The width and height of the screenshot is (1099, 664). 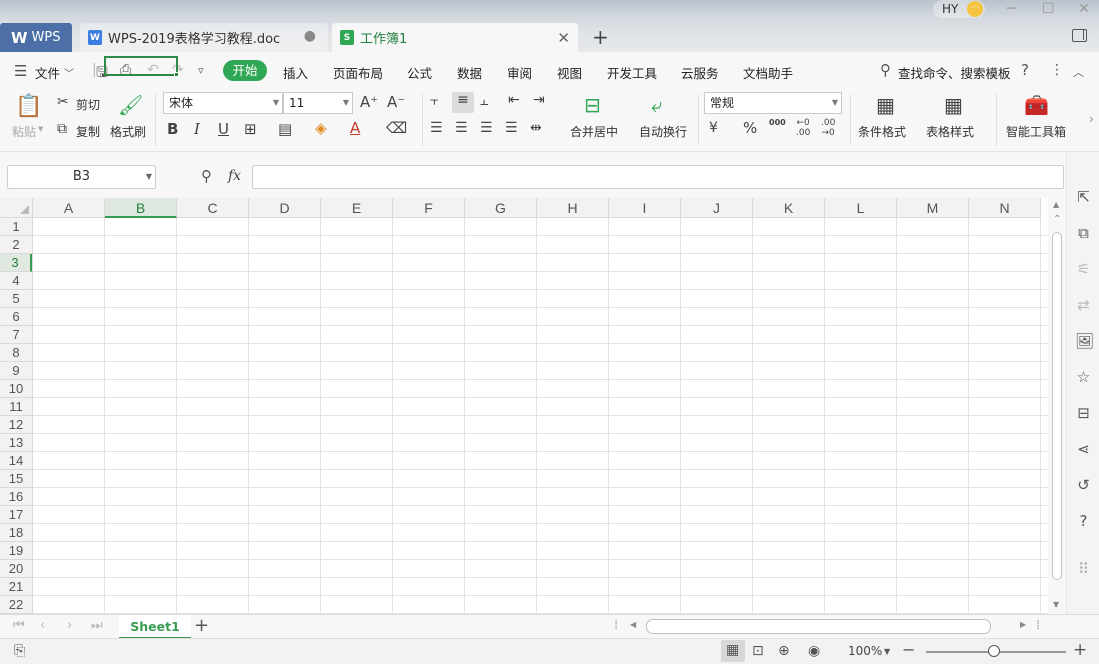 I want to click on column-header-b: B, so click(x=141, y=208).